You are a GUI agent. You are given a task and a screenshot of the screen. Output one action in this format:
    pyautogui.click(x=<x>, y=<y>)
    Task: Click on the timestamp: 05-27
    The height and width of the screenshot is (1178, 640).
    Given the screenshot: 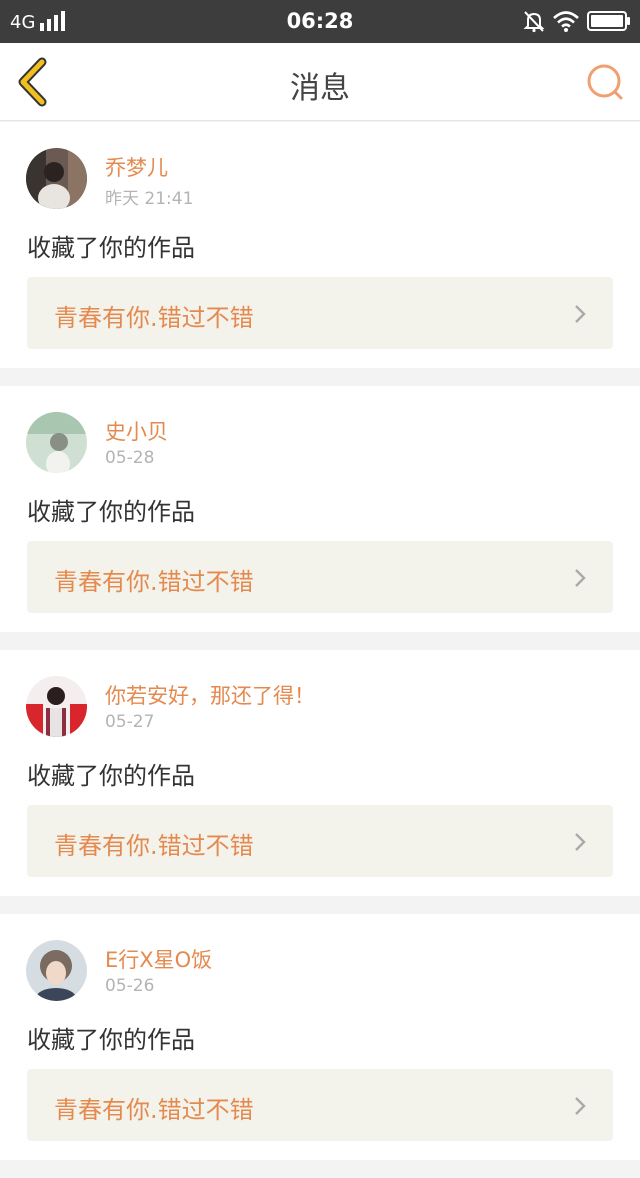 What is the action you would take?
    pyautogui.click(x=130, y=722)
    